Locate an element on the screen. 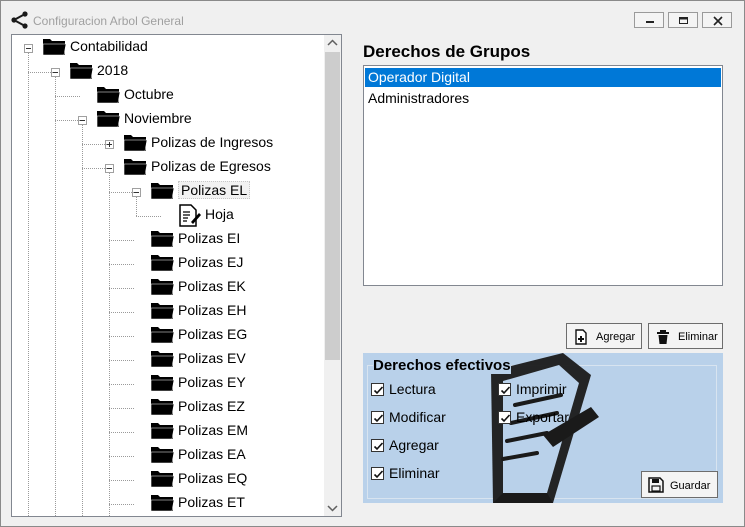  tree-node-label: Polizas EM is located at coordinates (213, 430).